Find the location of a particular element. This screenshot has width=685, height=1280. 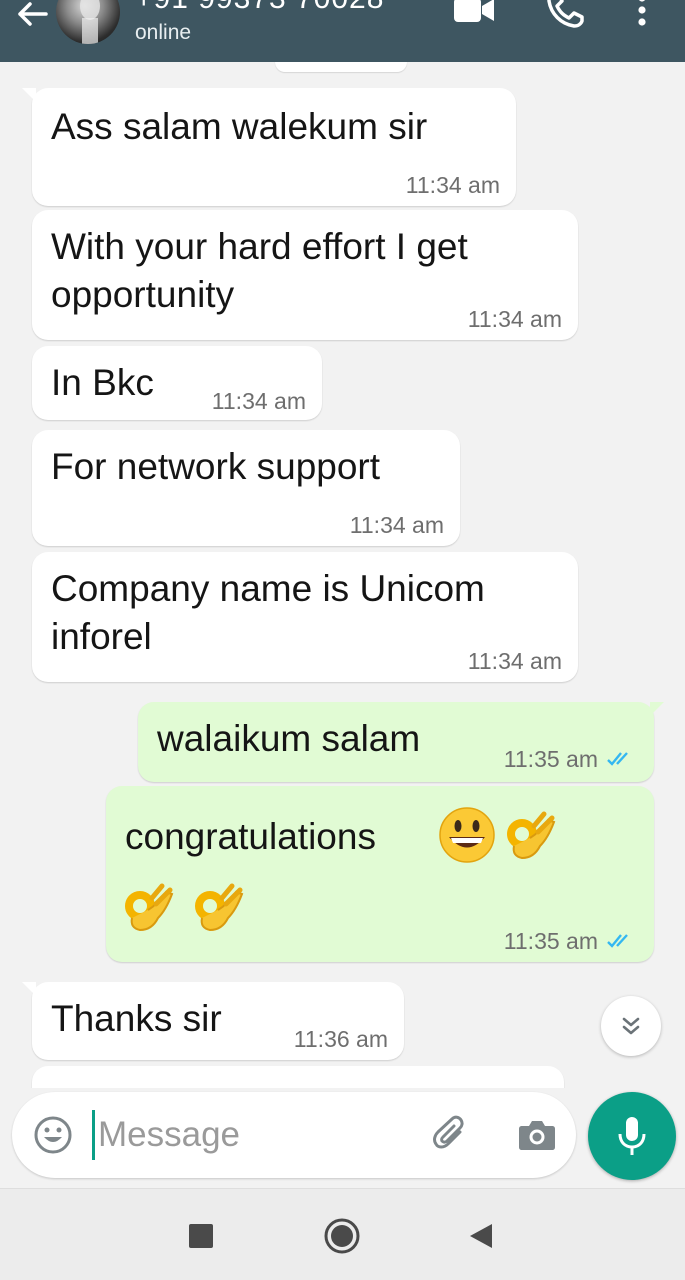

double-chevron-down-icon is located at coordinates (631, 1026).